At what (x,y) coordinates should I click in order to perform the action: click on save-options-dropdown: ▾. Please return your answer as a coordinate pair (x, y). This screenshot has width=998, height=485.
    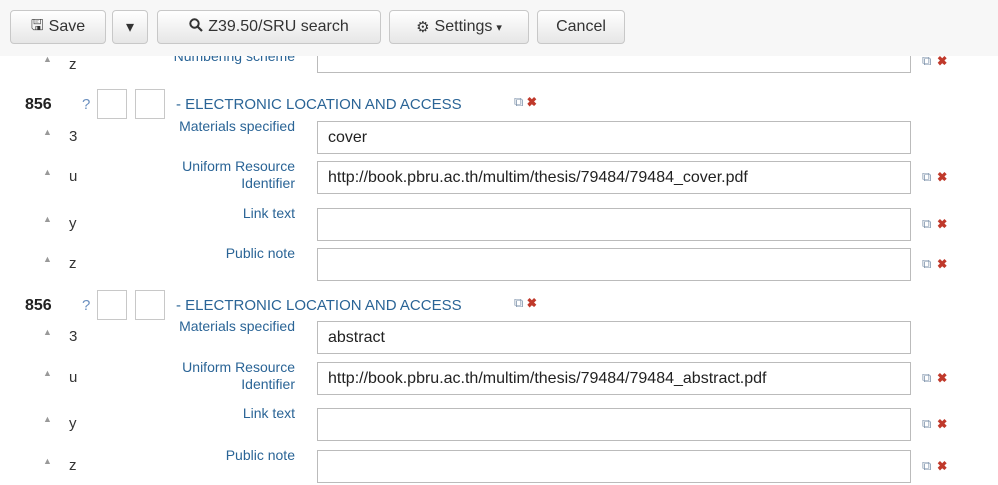
    Looking at the image, I should click on (130, 27).